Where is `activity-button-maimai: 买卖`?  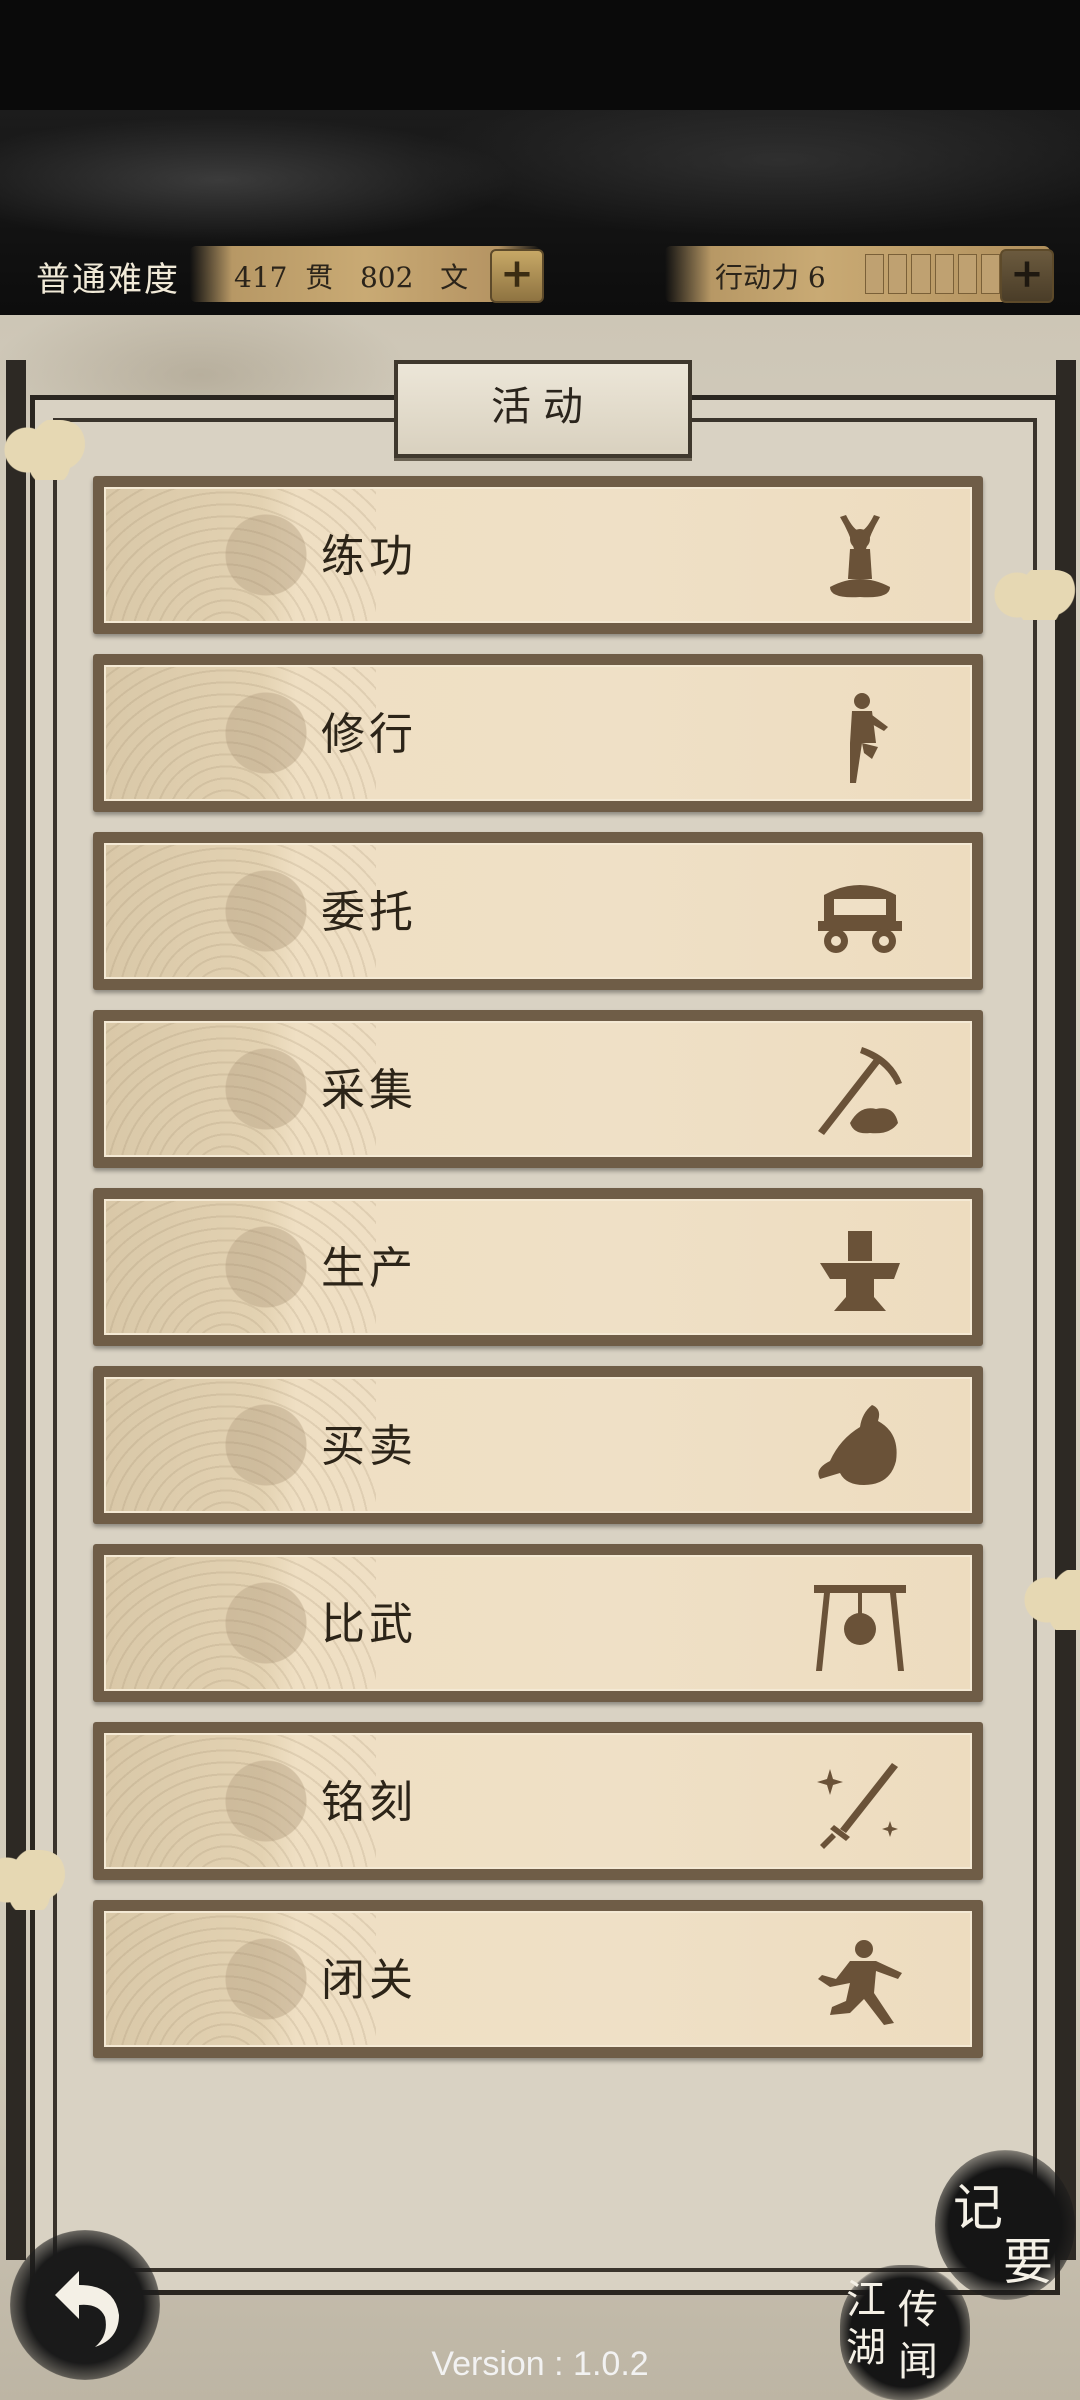 activity-button-maimai: 买卖 is located at coordinates (538, 1445).